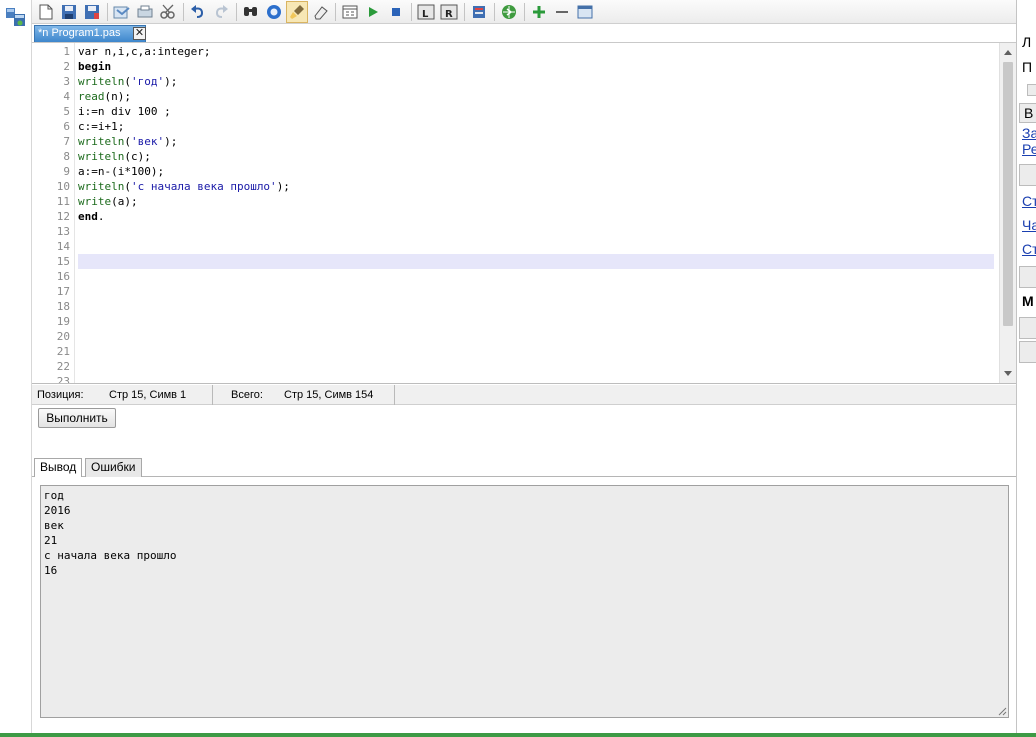 This screenshot has height=737, width=1036. I want to click on scrollbar-thumb, so click(1008, 194).